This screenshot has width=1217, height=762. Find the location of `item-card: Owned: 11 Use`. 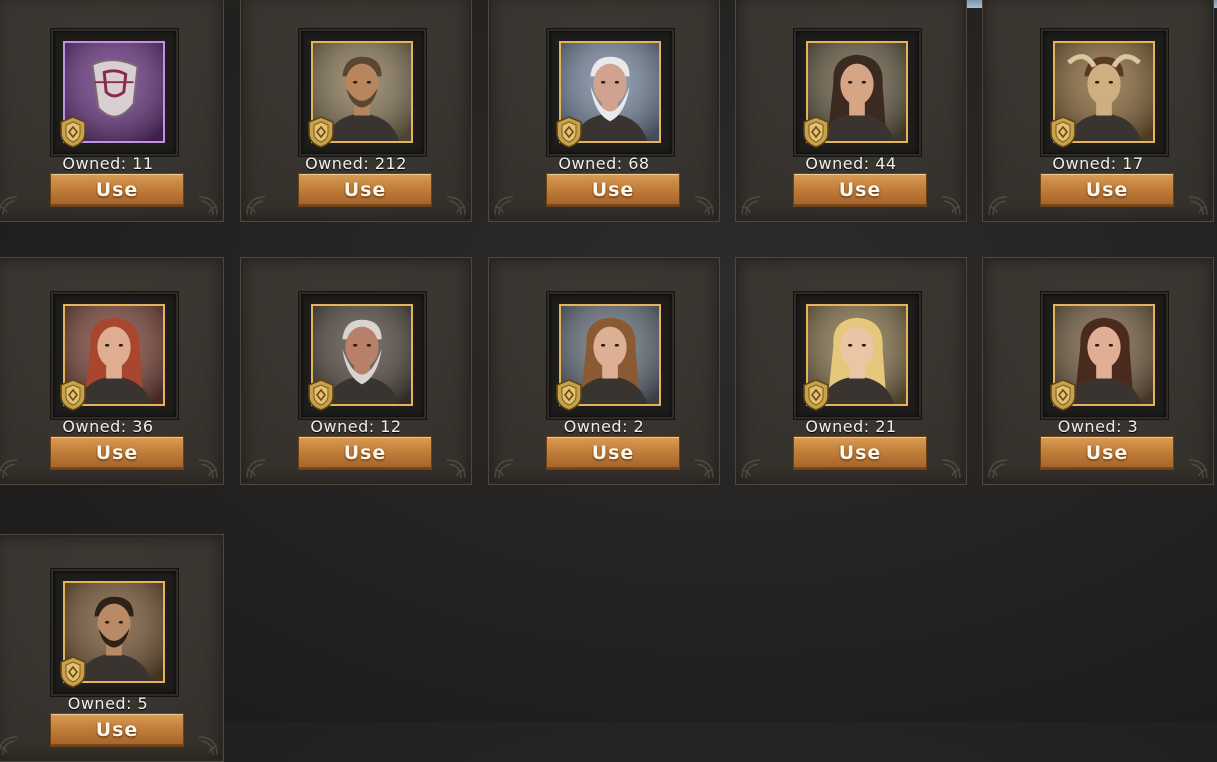

item-card: Owned: 11 Use is located at coordinates (112, 111).